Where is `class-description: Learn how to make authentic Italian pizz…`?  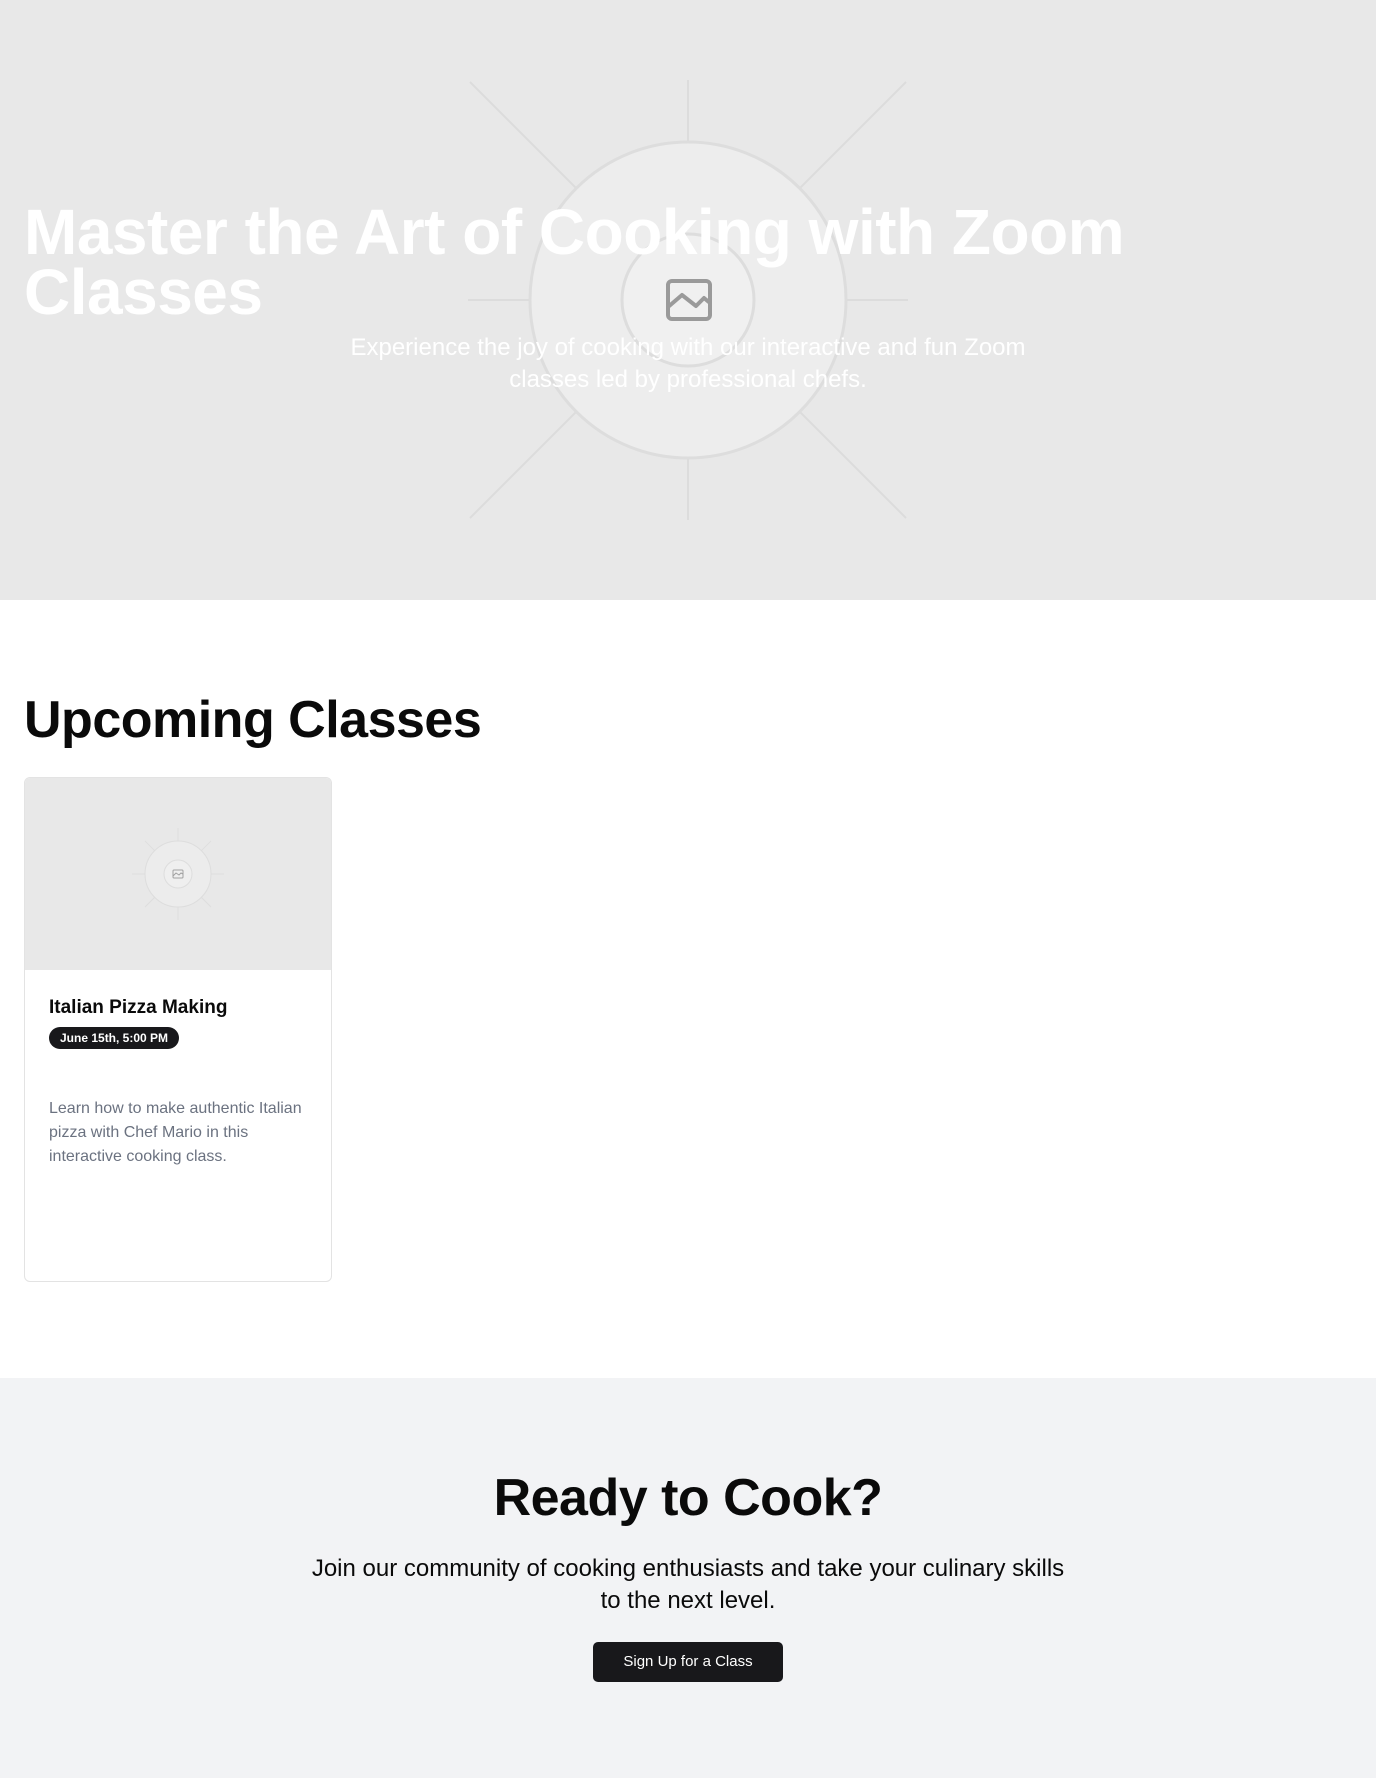
class-description: Learn how to make authentic Italian pizz… is located at coordinates (175, 1132).